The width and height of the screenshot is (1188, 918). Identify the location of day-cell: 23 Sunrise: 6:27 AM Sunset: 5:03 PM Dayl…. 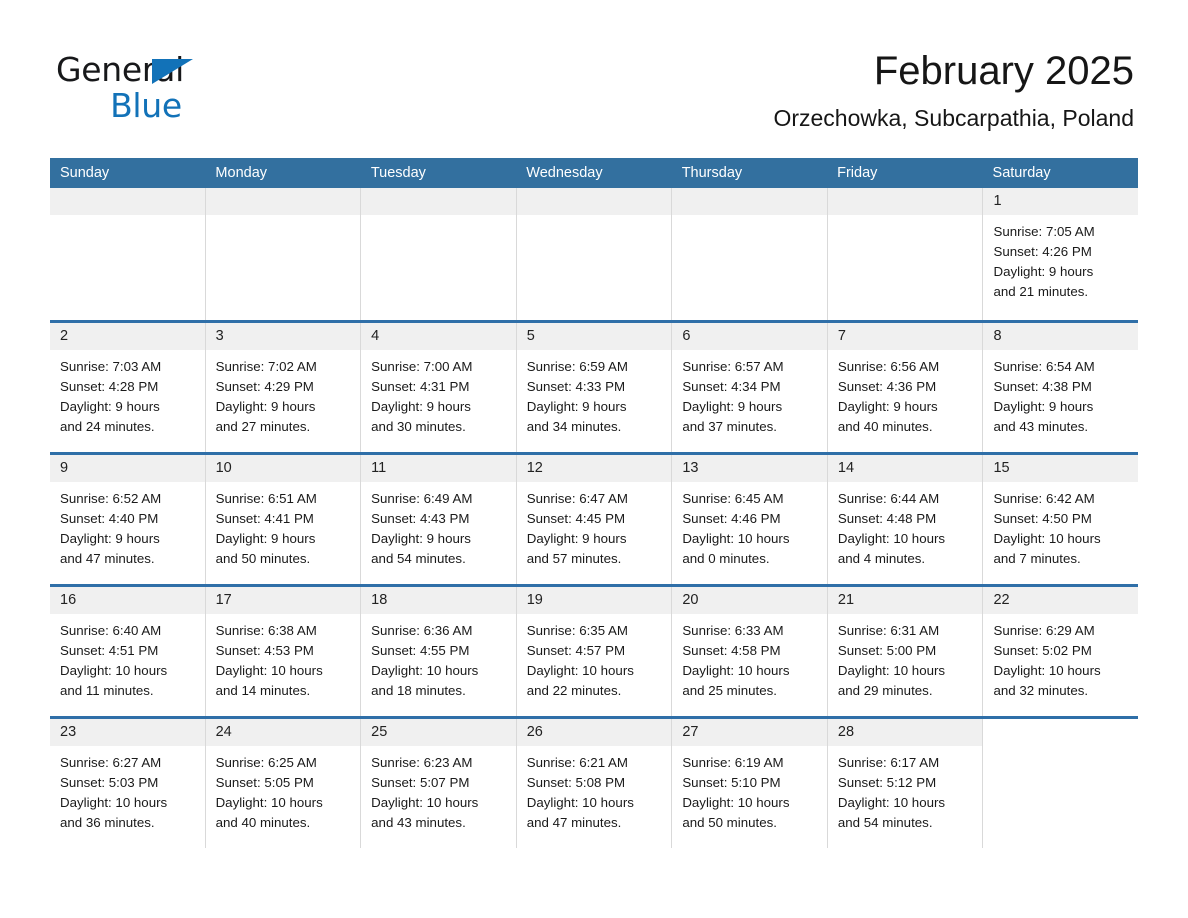
(128, 783).